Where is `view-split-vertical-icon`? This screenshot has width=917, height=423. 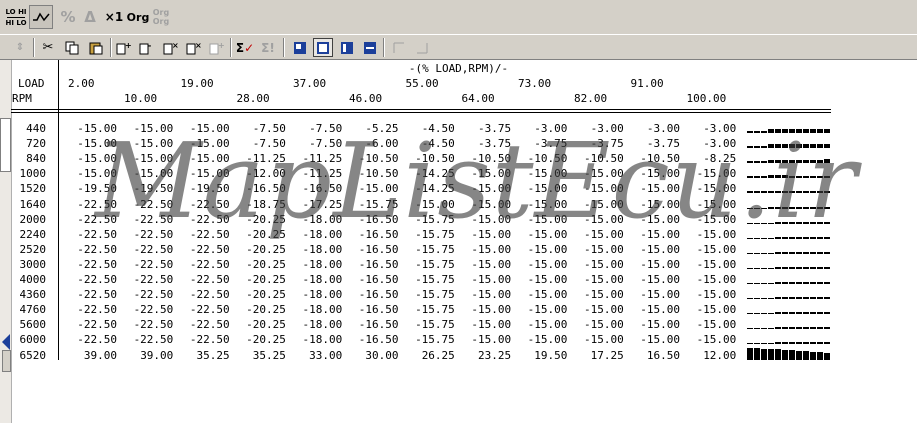 view-split-vertical-icon is located at coordinates (347, 47).